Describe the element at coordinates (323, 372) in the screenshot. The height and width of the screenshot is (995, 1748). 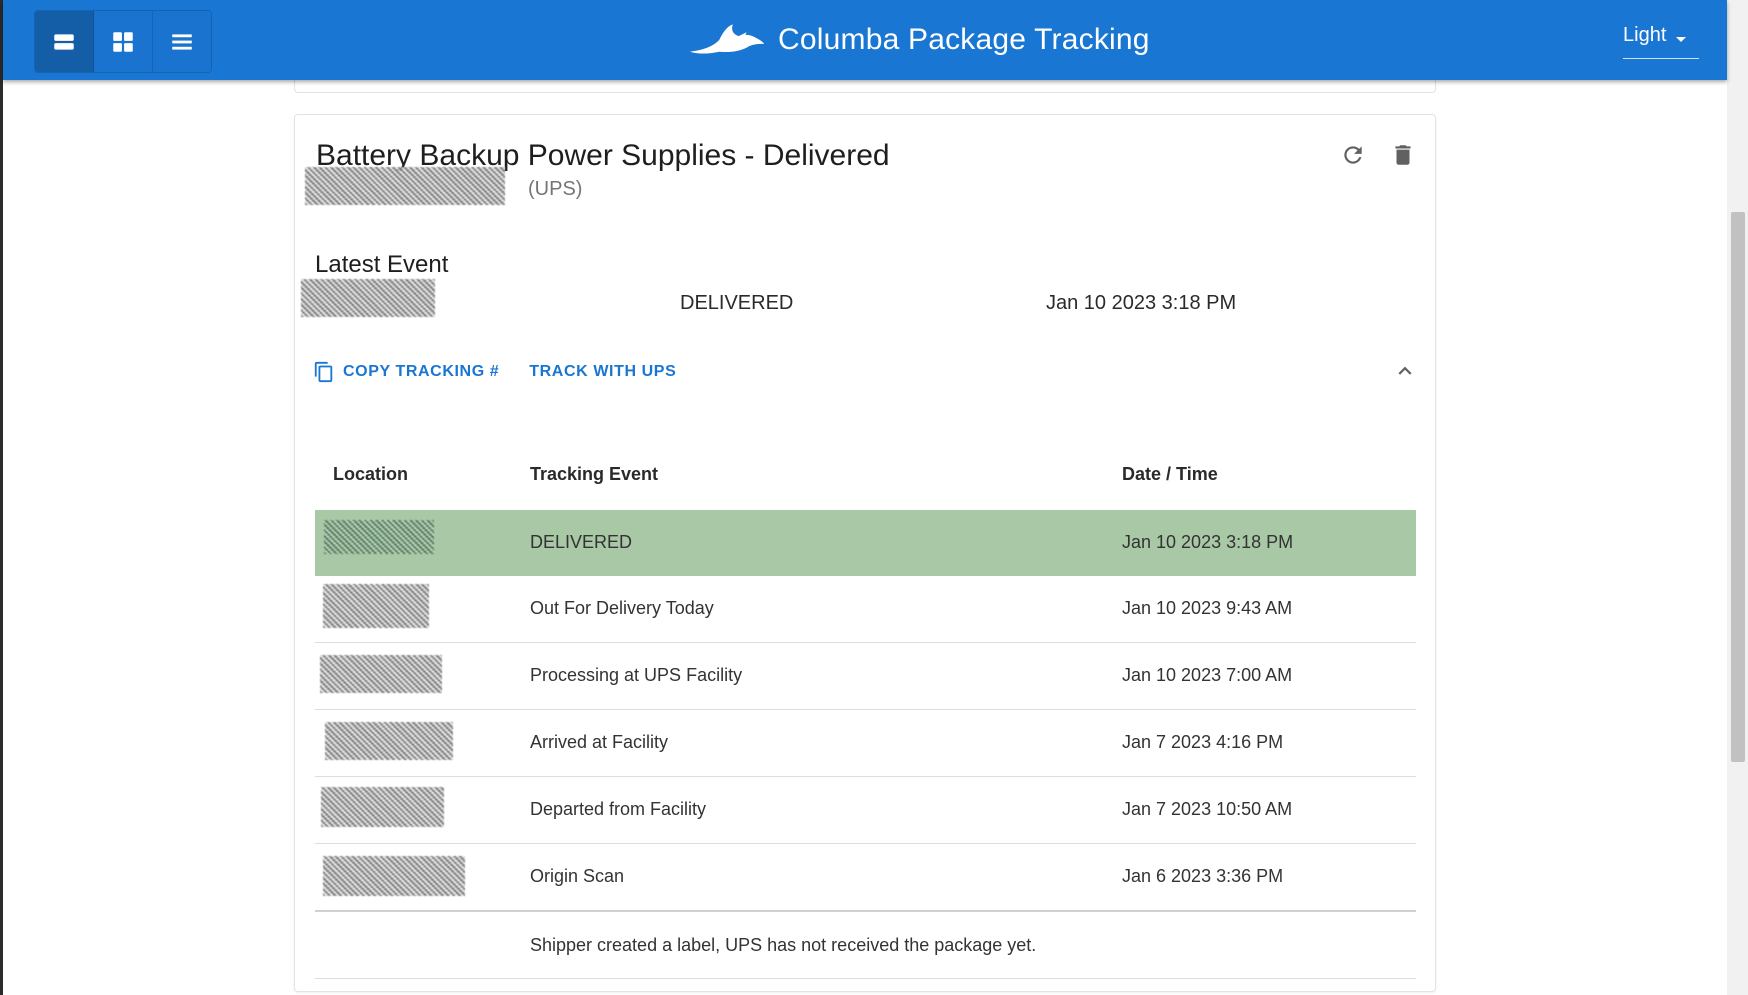
I see `copy-icon` at that location.